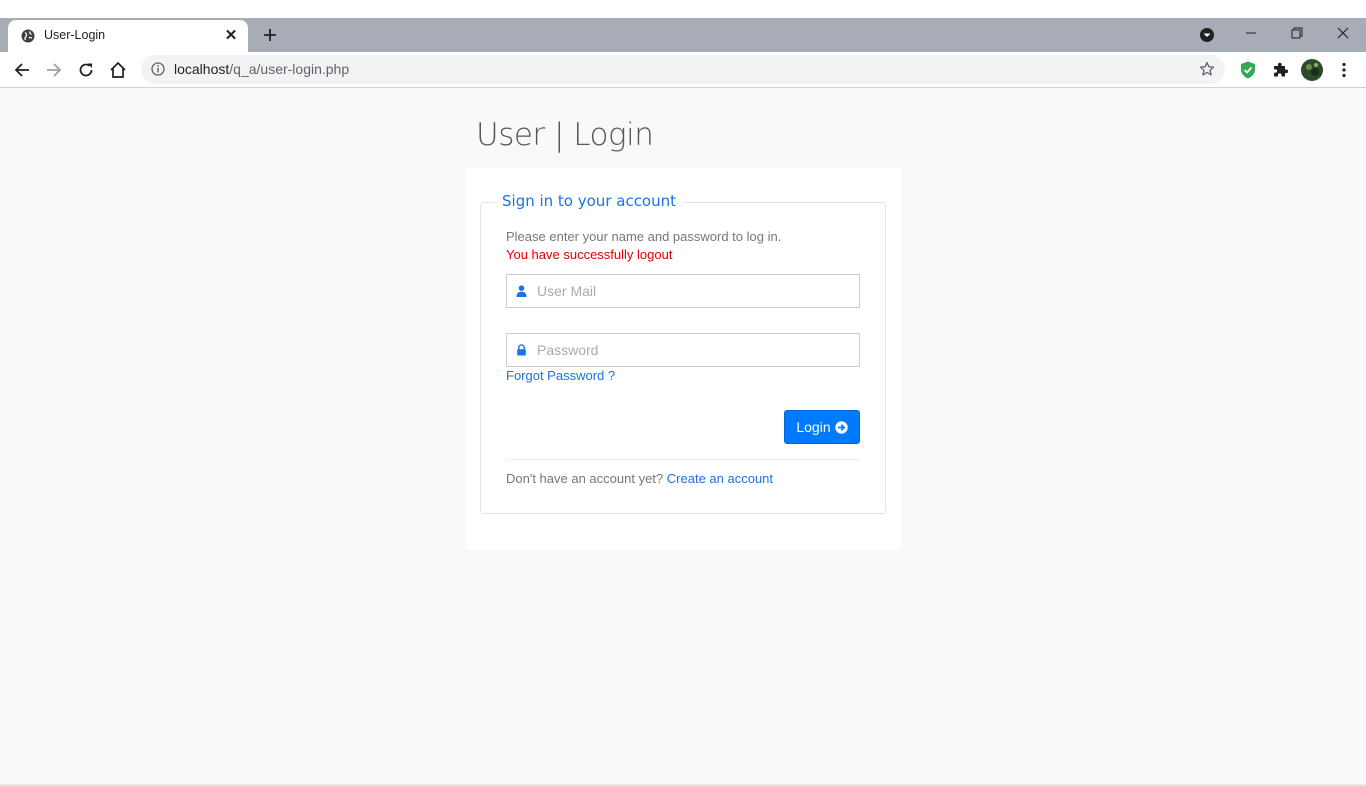  I want to click on user-icon, so click(521, 291).